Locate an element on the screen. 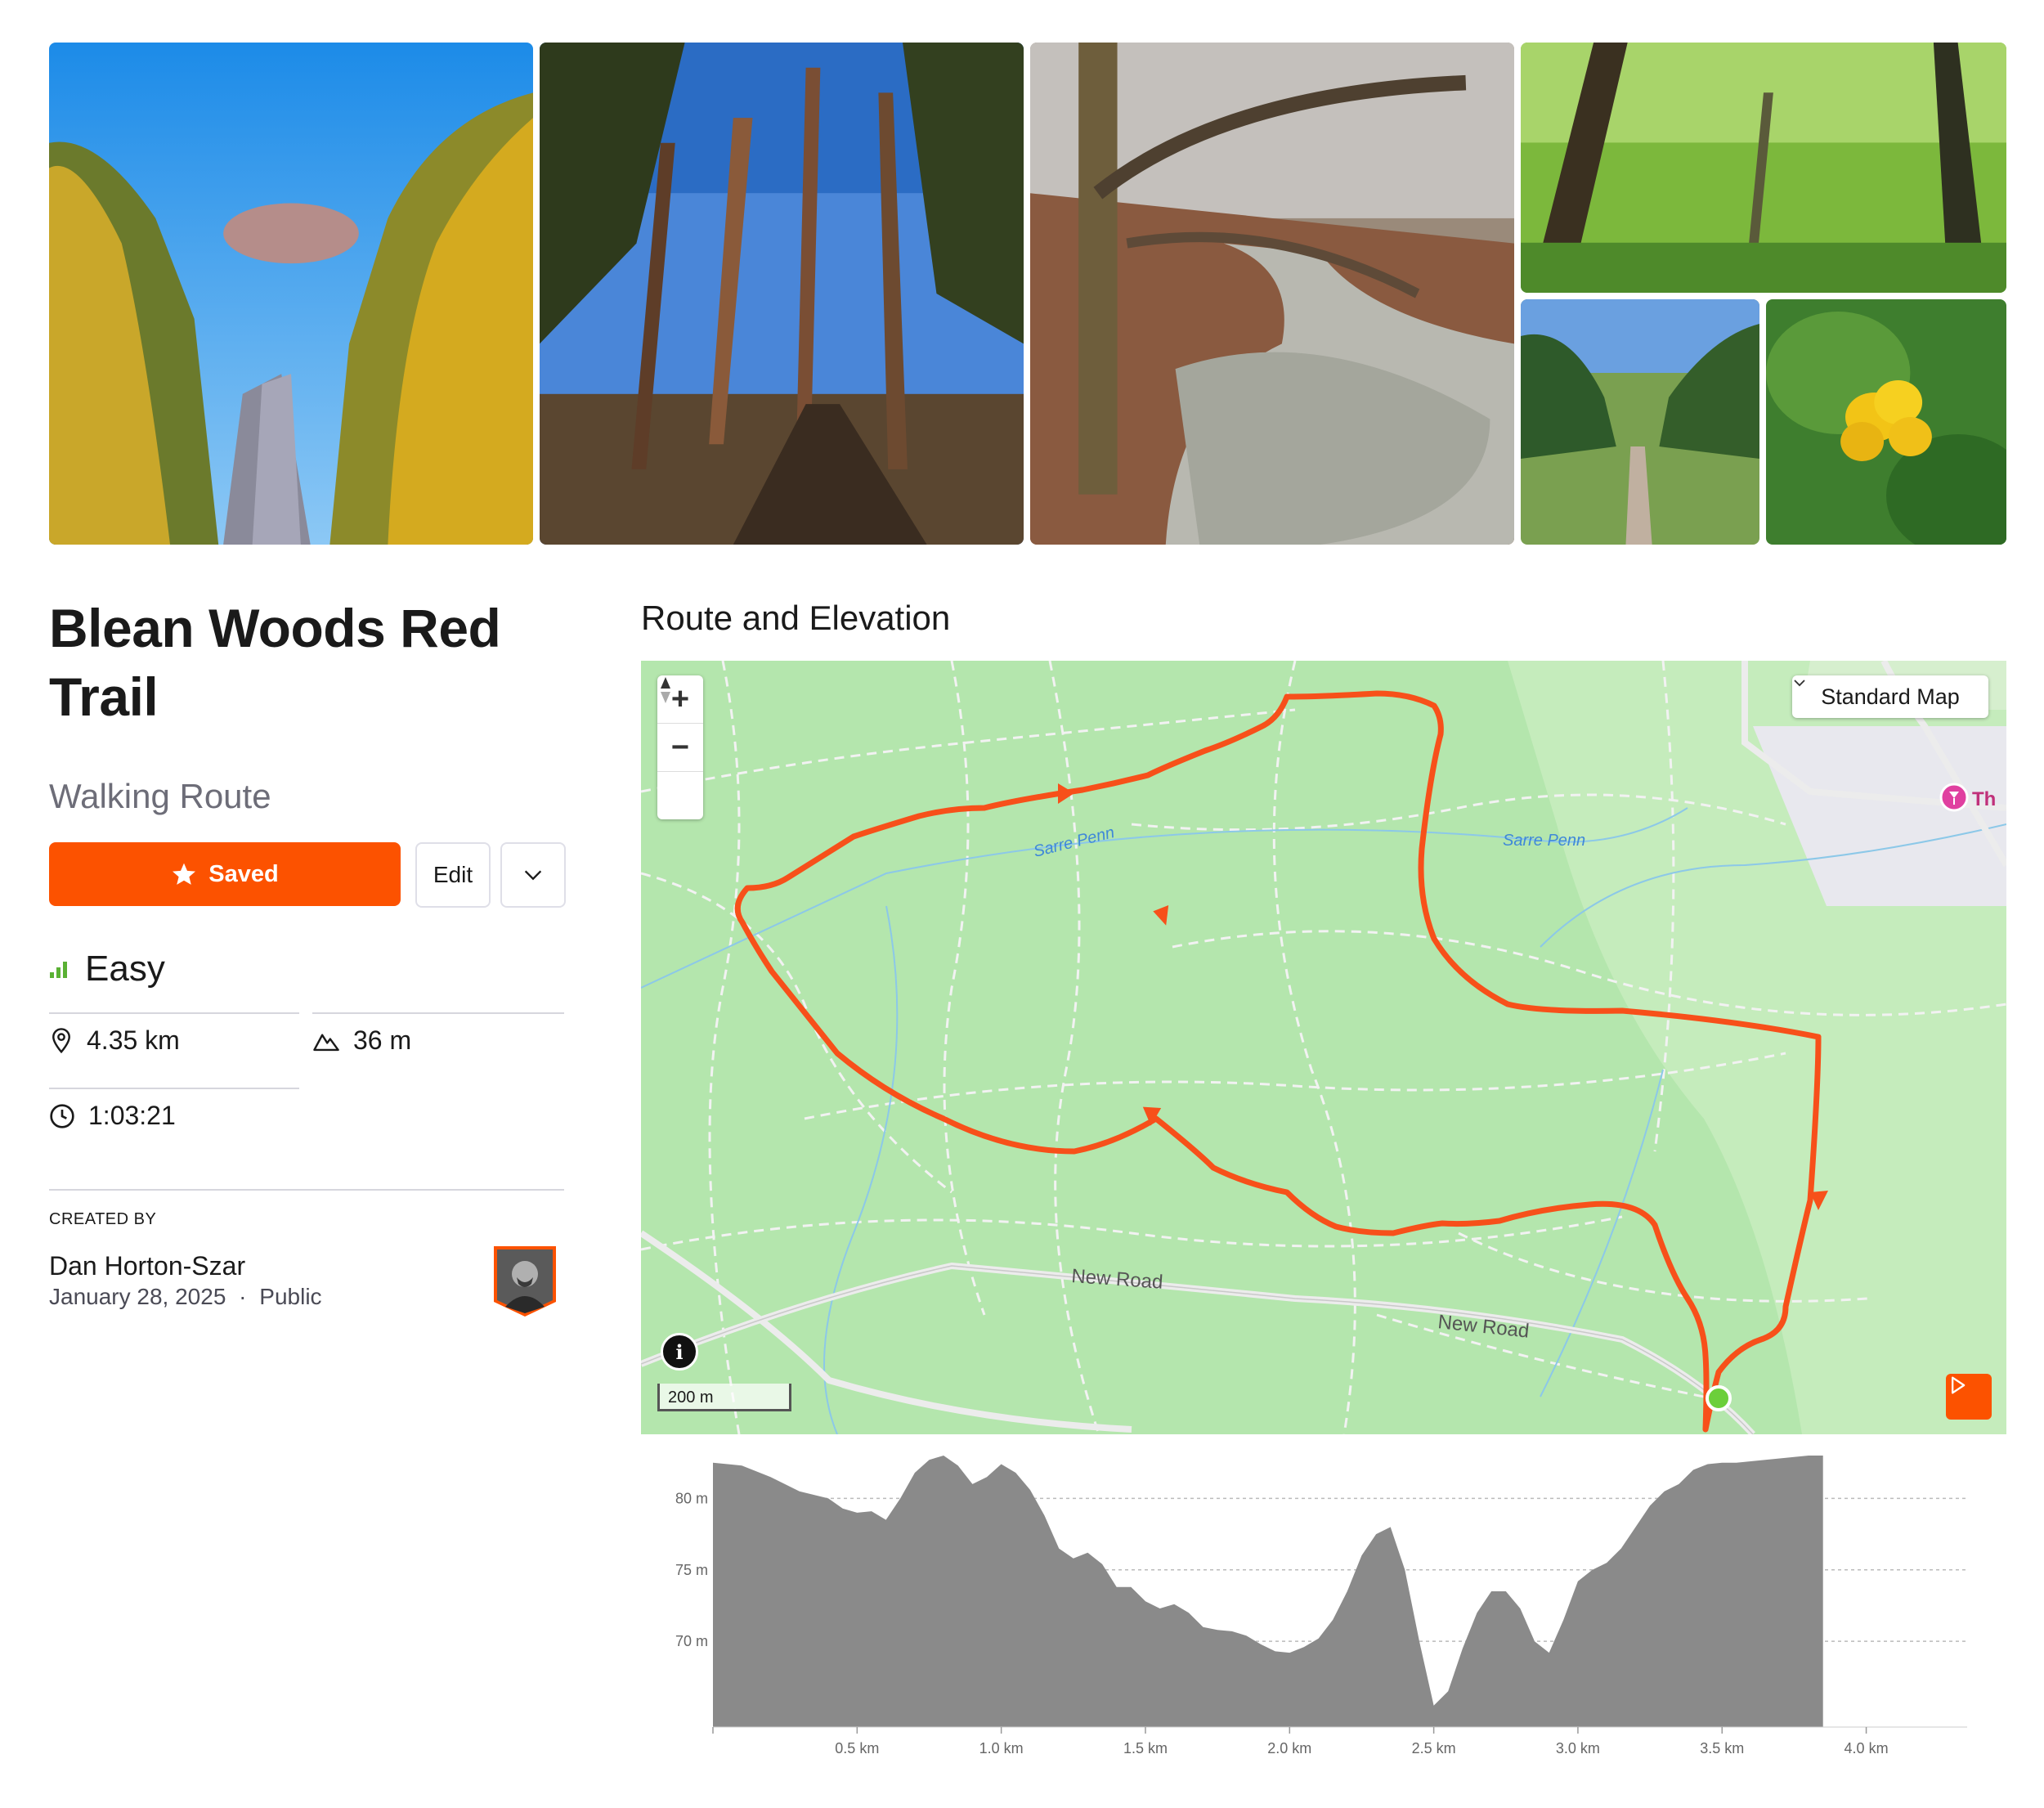 Image resolution: width=2044 pixels, height=1808 pixels. photo-pine-woods is located at coordinates (782, 294).